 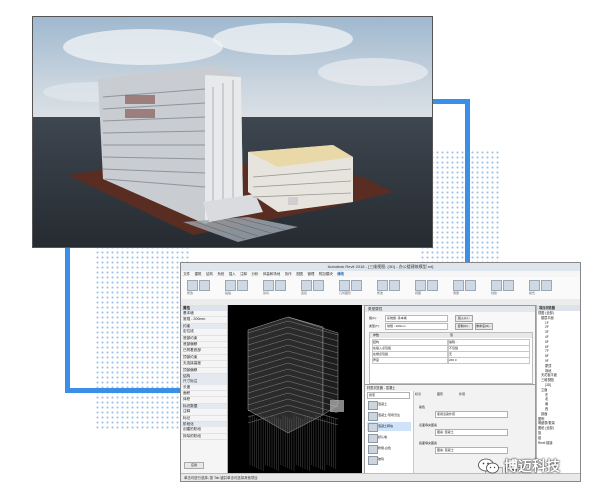 I want to click on material-list-item: 粉刷-白色, so click(x=389, y=449).